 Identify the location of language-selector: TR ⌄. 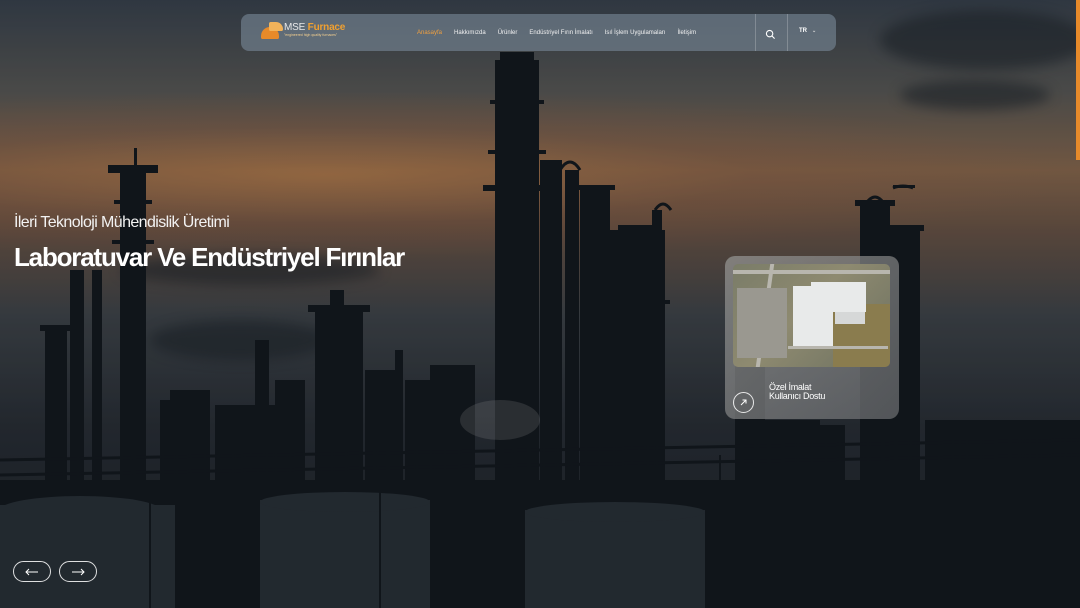
(807, 31).